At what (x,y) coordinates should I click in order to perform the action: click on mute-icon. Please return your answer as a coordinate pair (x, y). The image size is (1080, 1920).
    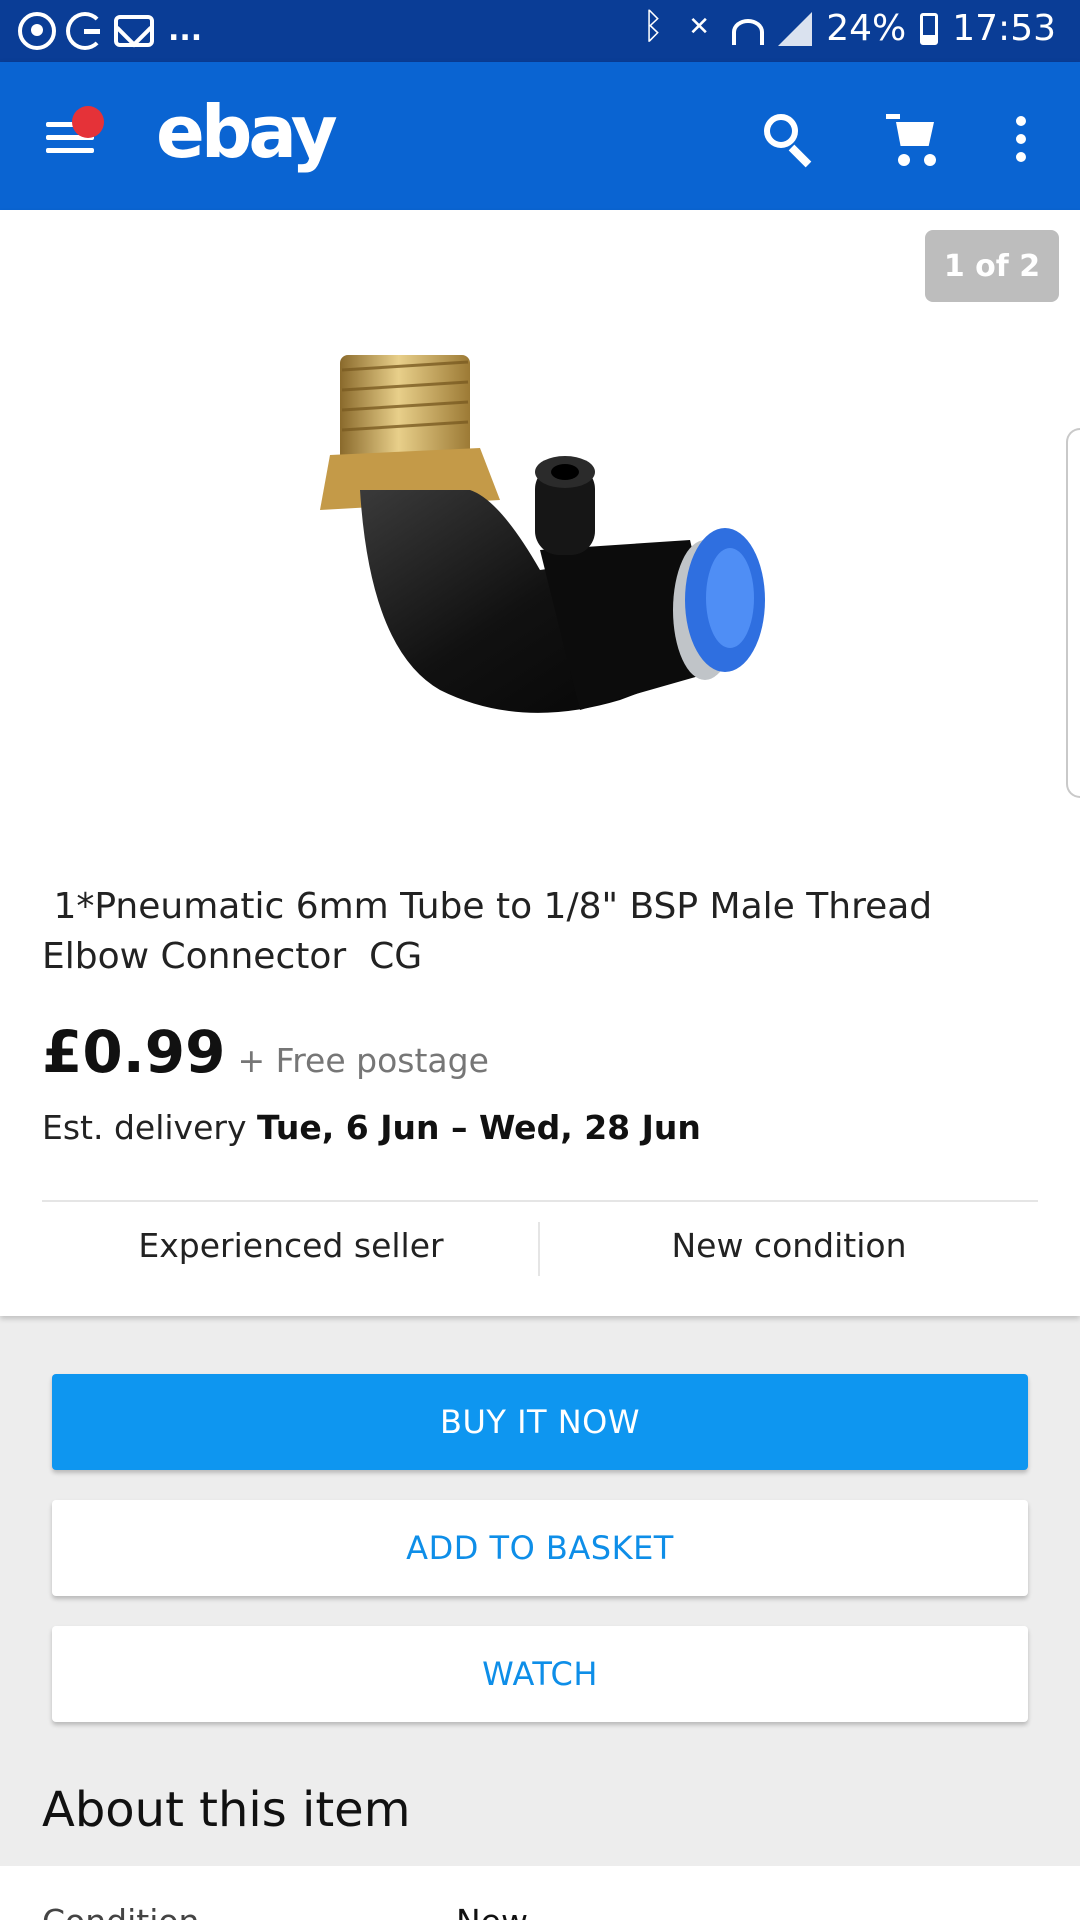
    Looking at the image, I should click on (701, 29).